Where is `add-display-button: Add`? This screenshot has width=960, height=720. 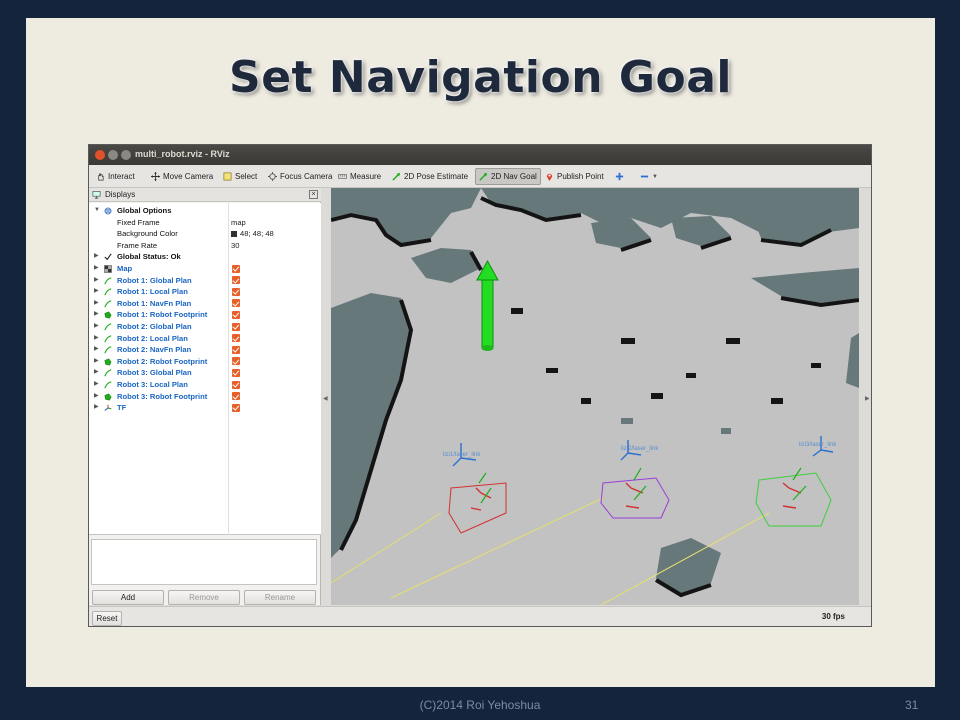
add-display-button: Add is located at coordinates (128, 597).